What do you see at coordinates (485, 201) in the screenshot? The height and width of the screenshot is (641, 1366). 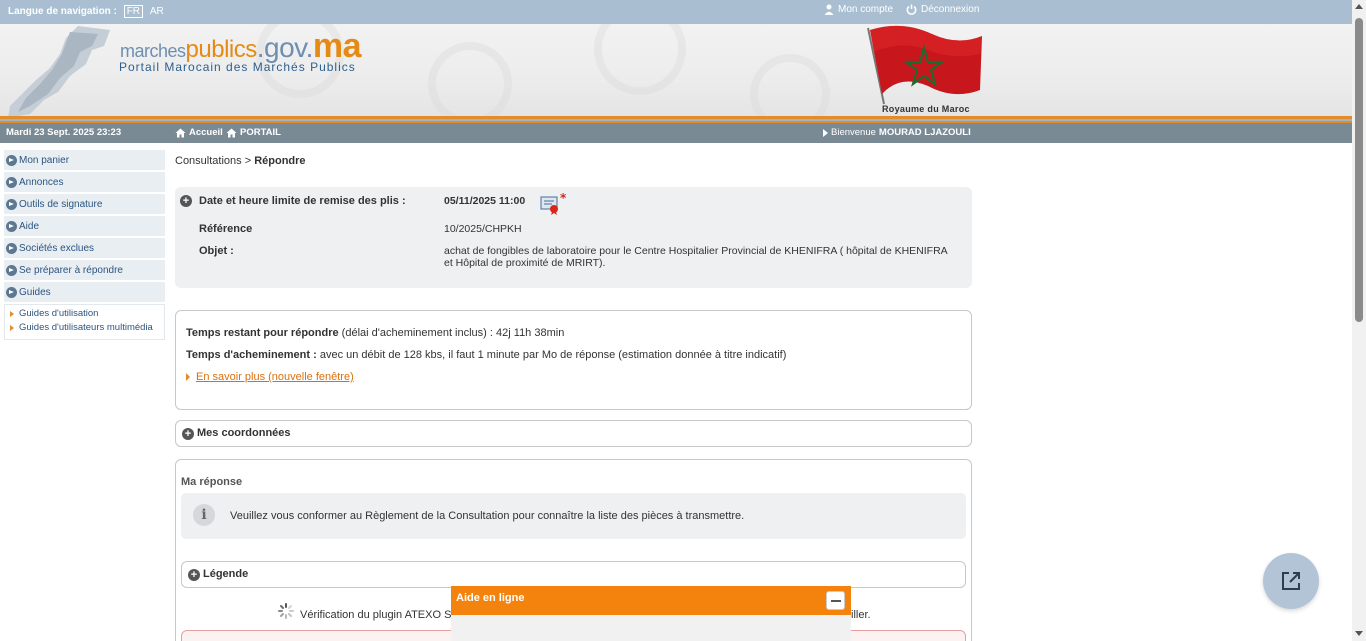 I see `deadline-value: 05/11/2025 11:00` at bounding box center [485, 201].